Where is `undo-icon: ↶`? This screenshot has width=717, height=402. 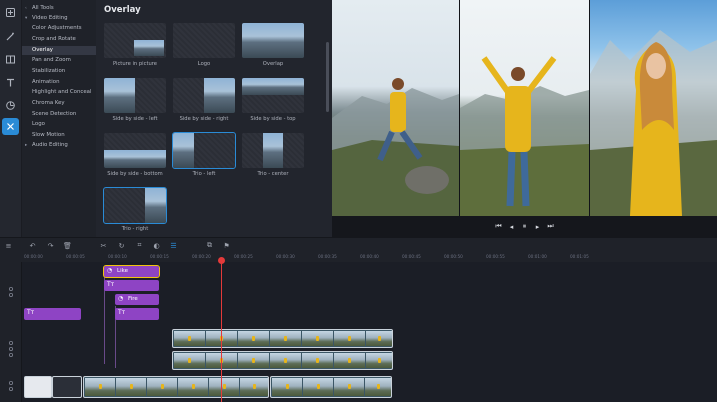
undo-icon: ↶ is located at coordinates (32, 245).